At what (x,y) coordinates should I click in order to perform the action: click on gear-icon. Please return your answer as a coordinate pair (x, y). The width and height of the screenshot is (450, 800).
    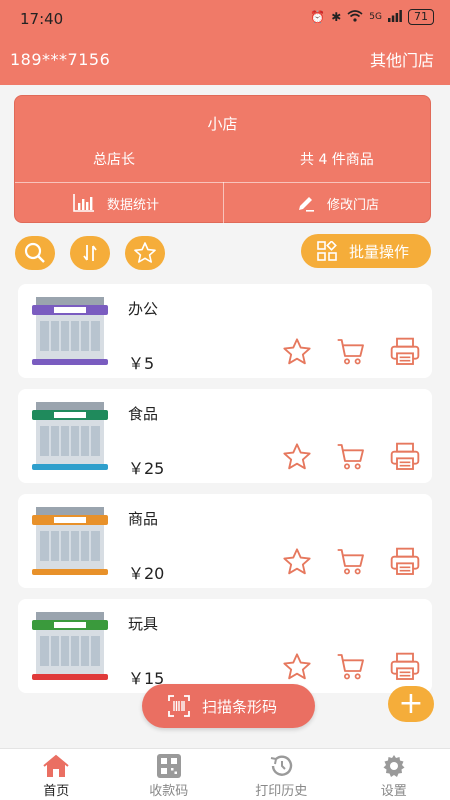
    Looking at the image, I should click on (394, 766).